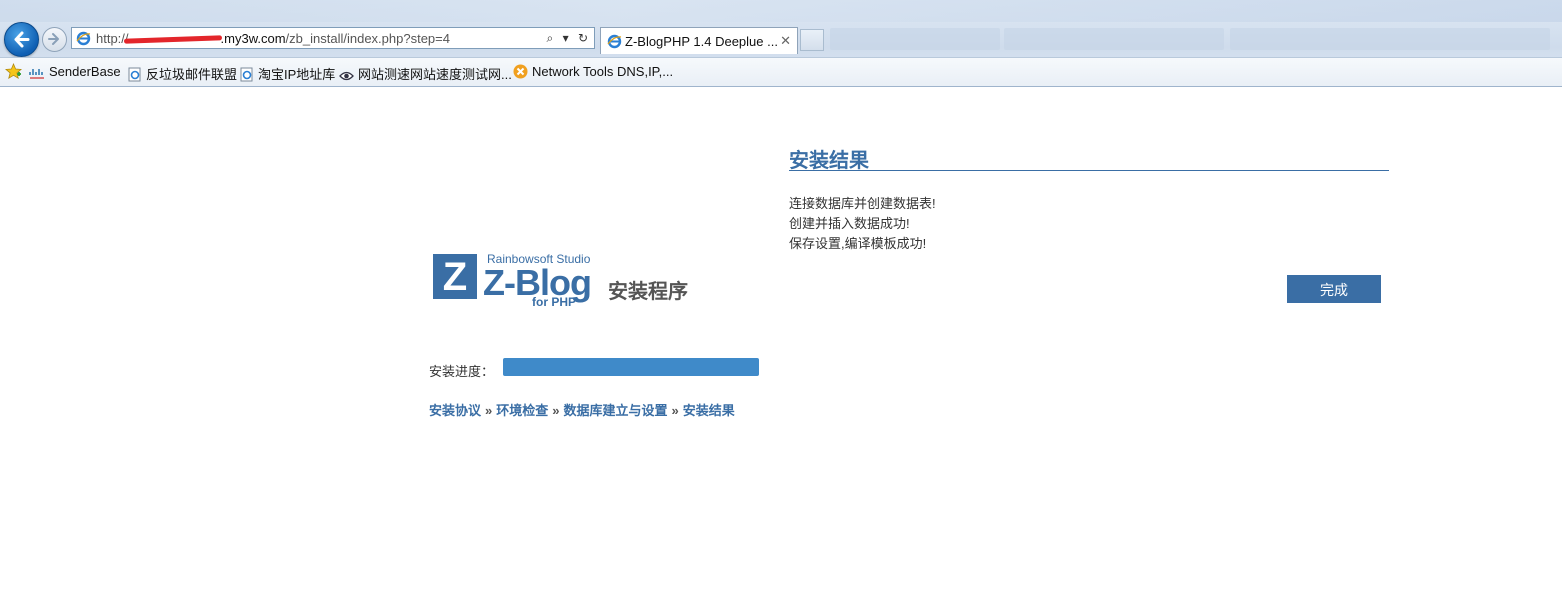  What do you see at coordinates (1334, 289) in the screenshot?
I see `finish-button: 完成` at bounding box center [1334, 289].